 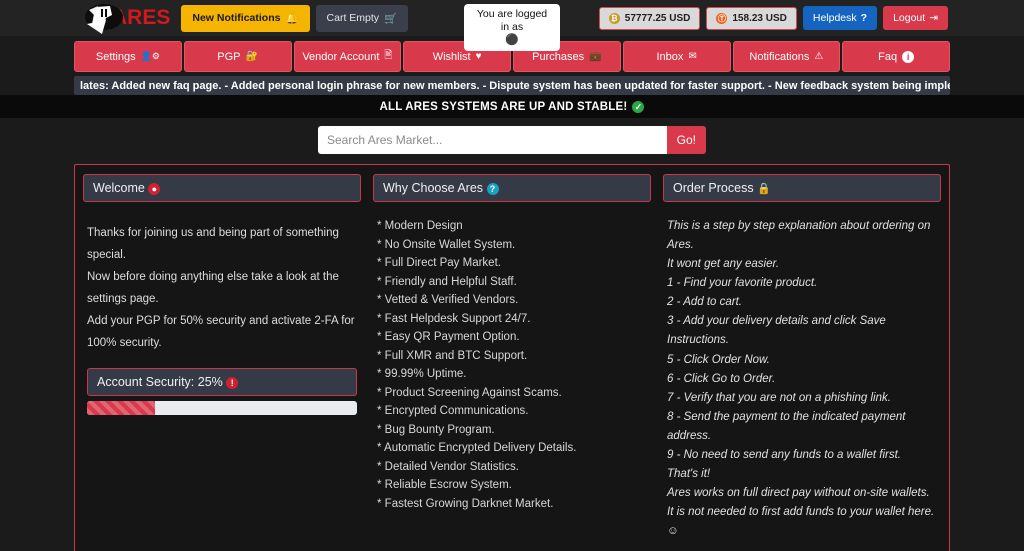 What do you see at coordinates (670, 56) in the screenshot?
I see `nav-label: Inbox` at bounding box center [670, 56].